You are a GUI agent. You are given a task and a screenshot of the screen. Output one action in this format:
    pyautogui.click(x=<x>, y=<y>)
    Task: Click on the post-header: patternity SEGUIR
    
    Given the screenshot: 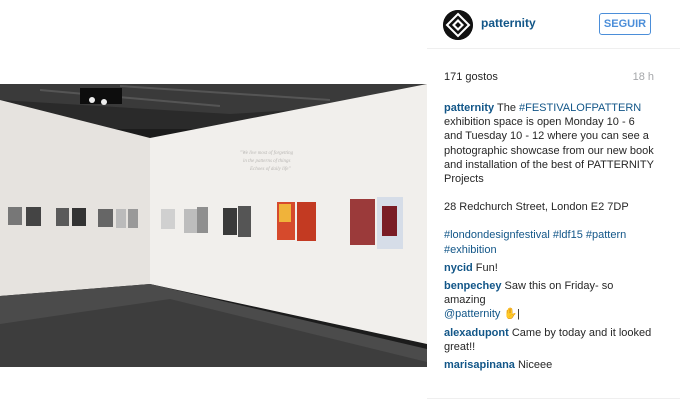 What is the action you would take?
    pyautogui.click(x=553, y=24)
    